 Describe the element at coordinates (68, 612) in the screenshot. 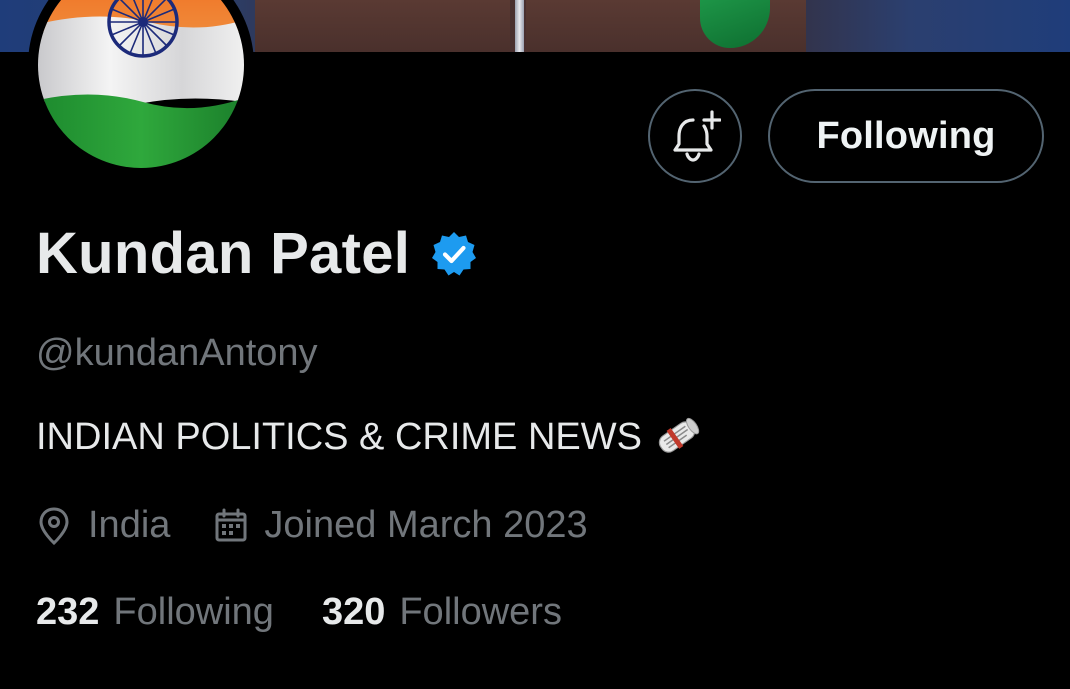

I see `following-count: 232` at that location.